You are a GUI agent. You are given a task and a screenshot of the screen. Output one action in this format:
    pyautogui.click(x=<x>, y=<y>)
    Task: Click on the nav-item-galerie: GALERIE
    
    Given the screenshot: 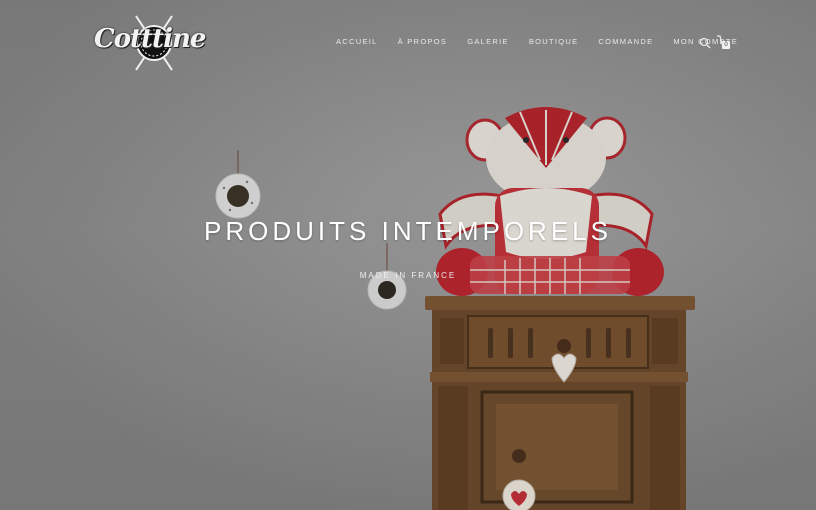 What is the action you would take?
    pyautogui.click(x=488, y=41)
    